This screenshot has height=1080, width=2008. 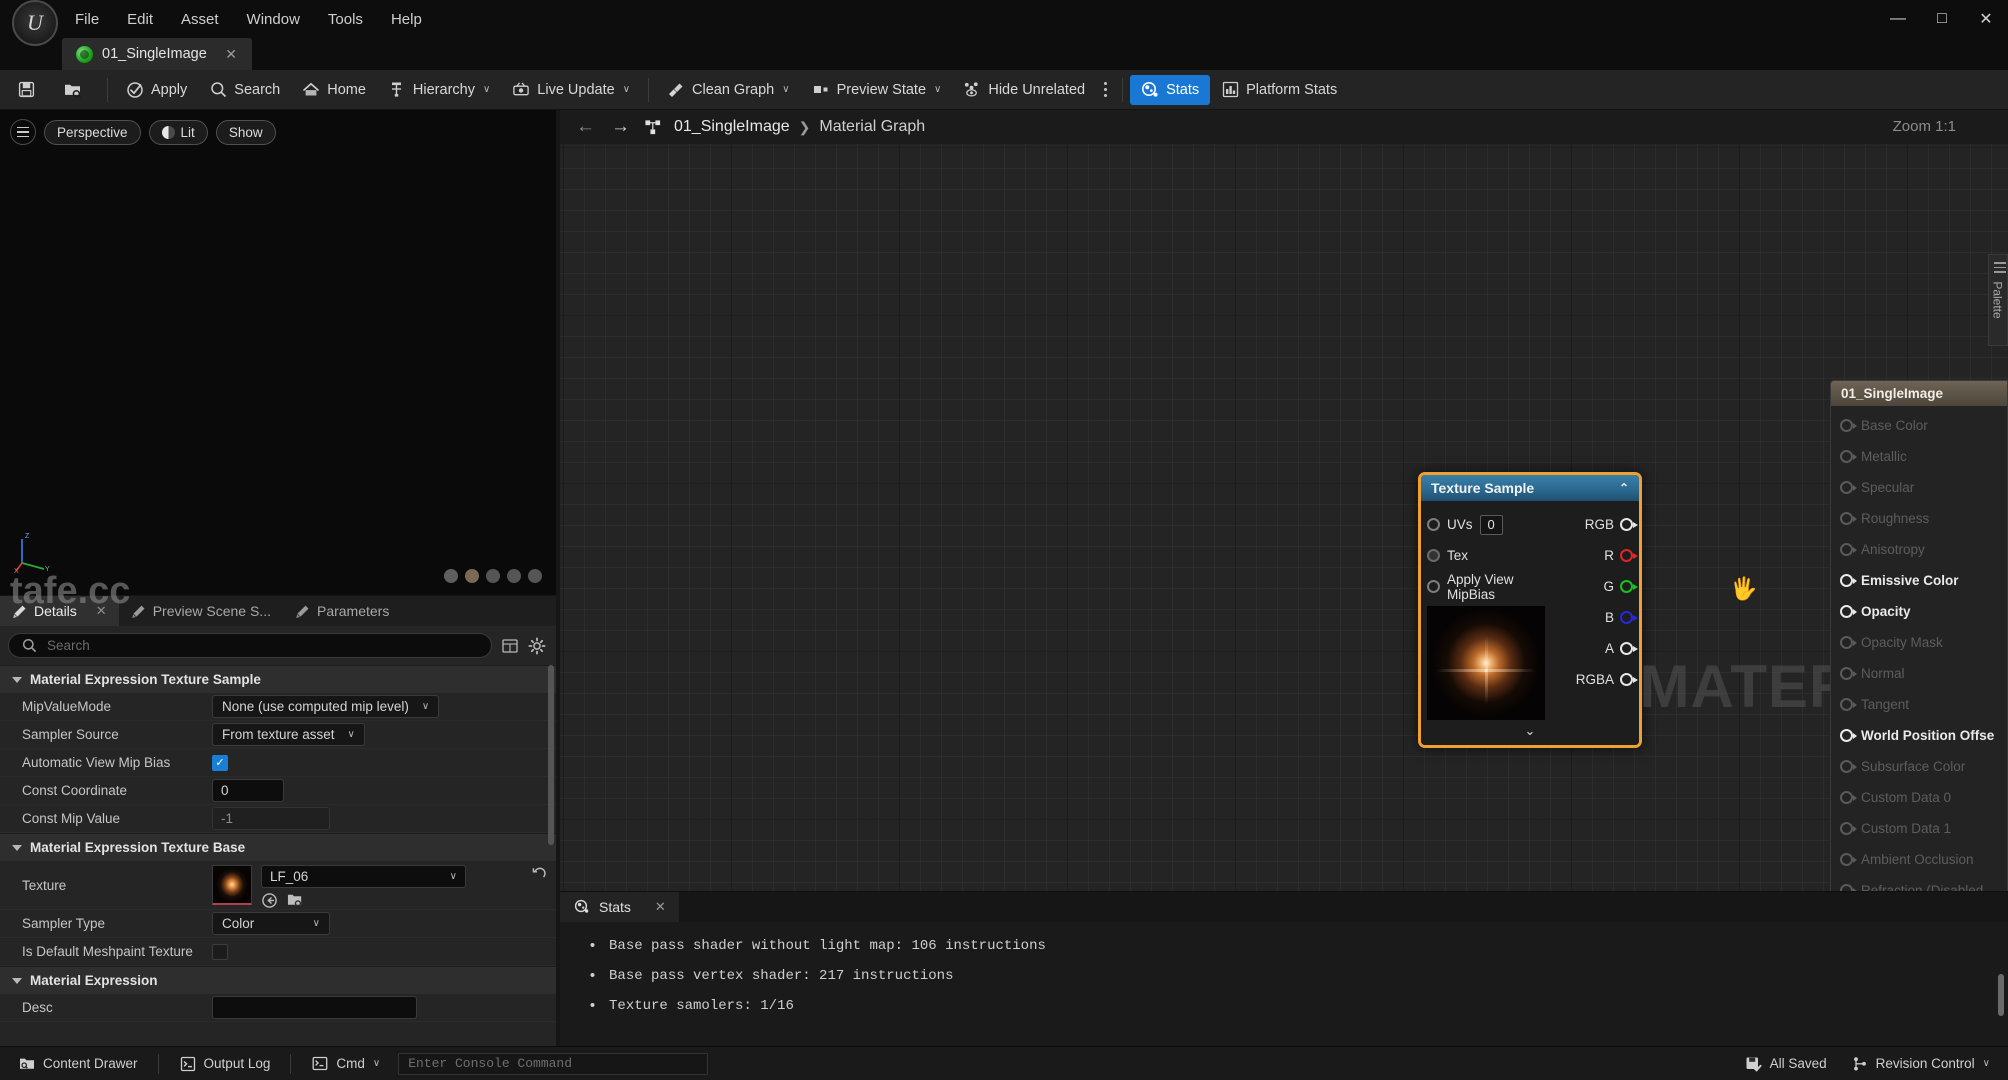 I want to click on sampler-source-dropdown: From texture asset ∨, so click(x=288, y=734).